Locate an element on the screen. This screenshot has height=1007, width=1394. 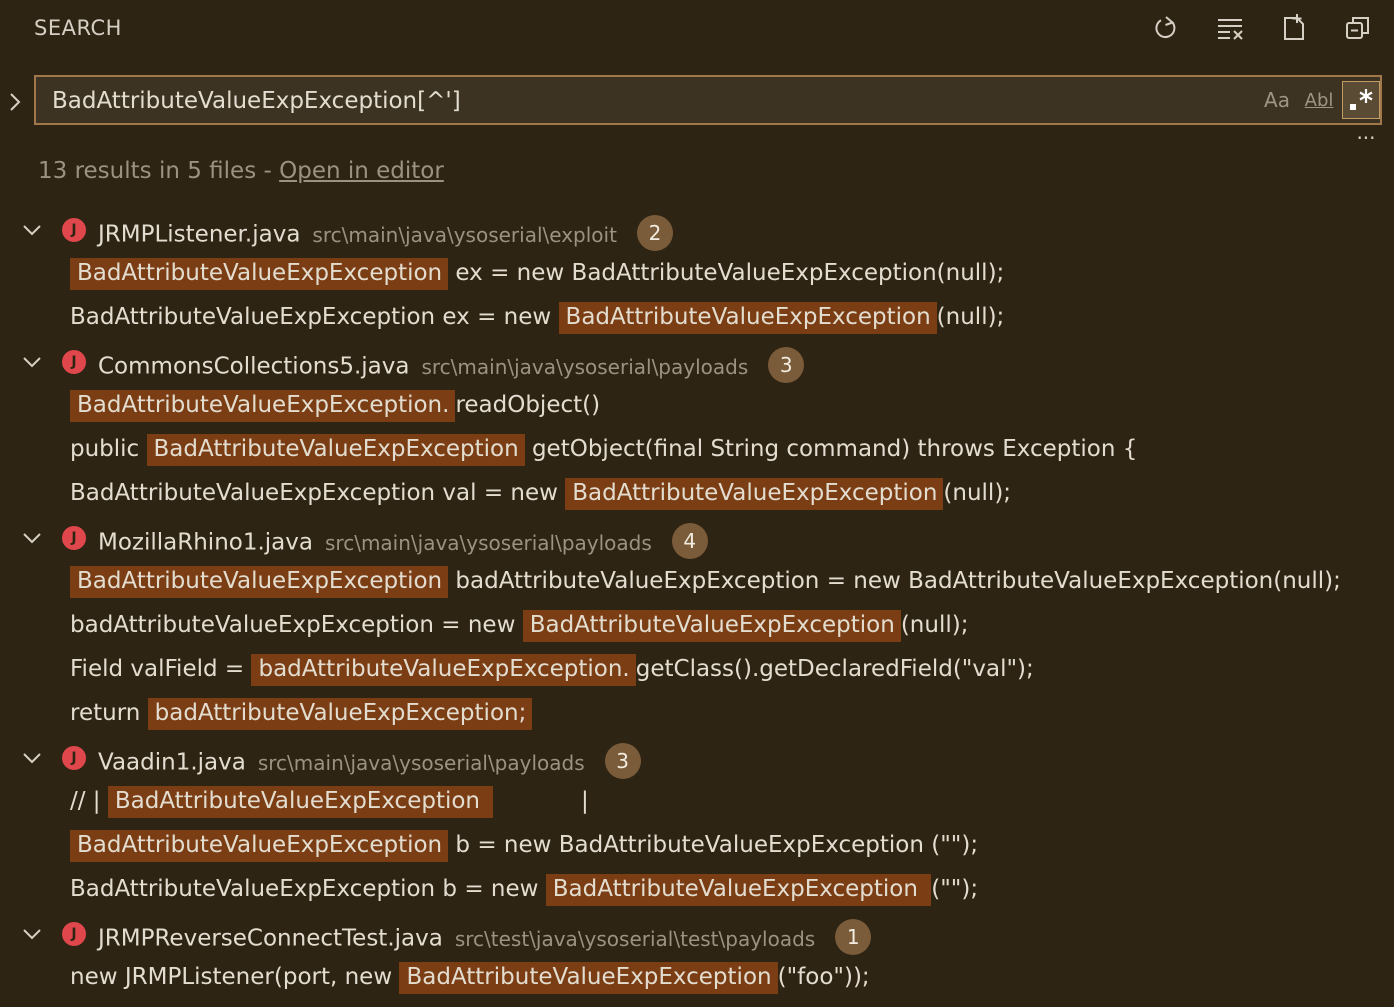
match-suffix: readObject() is located at coordinates (528, 405).